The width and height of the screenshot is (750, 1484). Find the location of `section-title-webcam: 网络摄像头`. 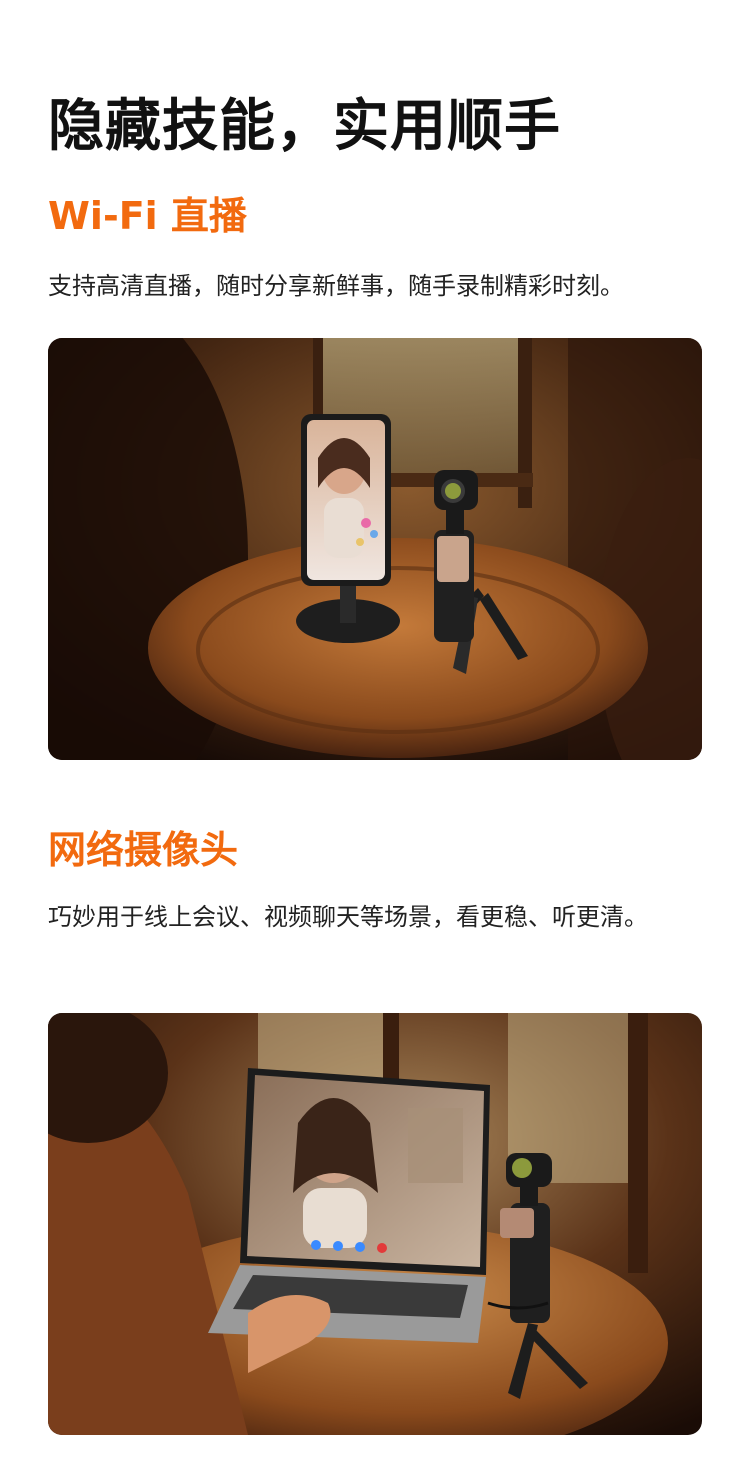

section-title-webcam: 网络摄像头 is located at coordinates (143, 850).